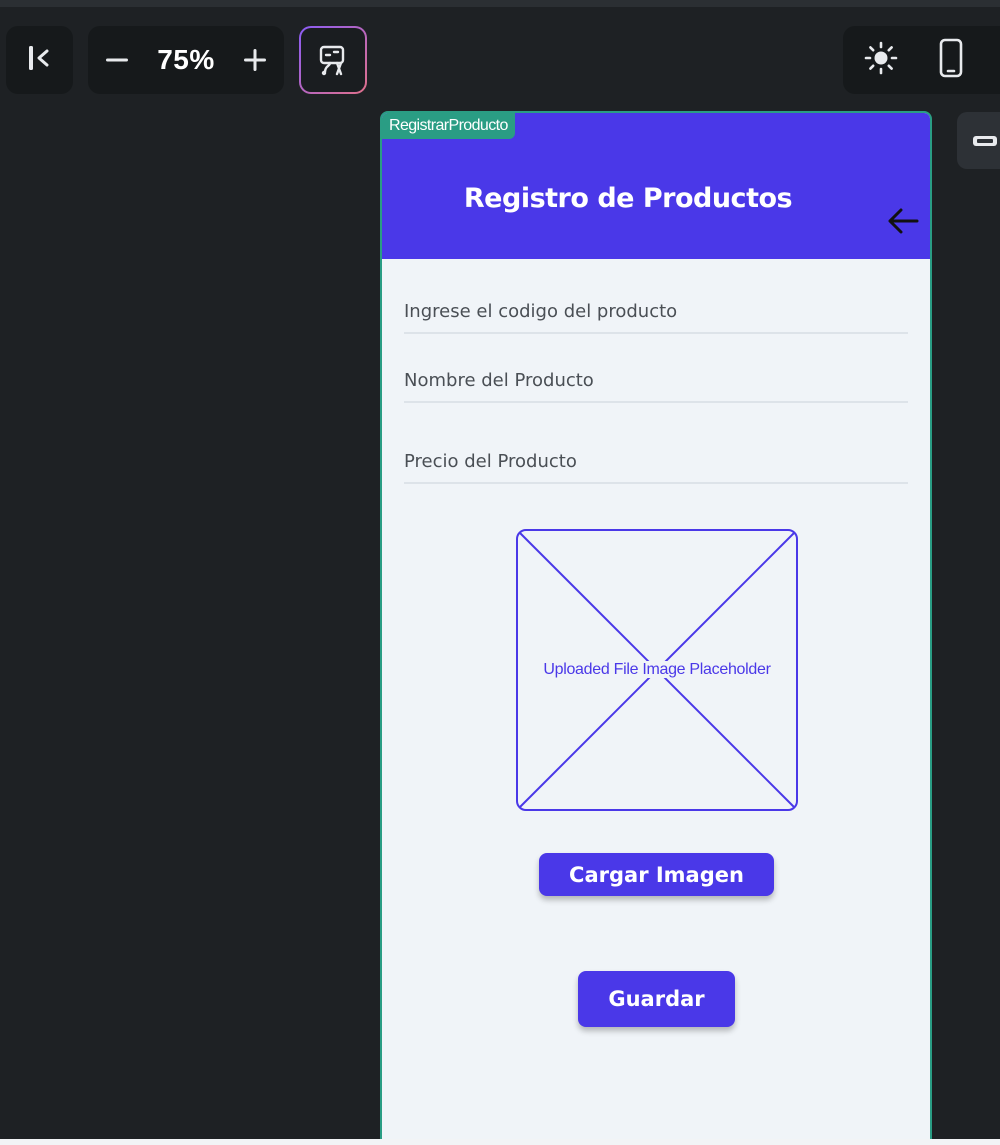 The height and width of the screenshot is (1145, 1000). I want to click on product-code-field, so click(656, 312).